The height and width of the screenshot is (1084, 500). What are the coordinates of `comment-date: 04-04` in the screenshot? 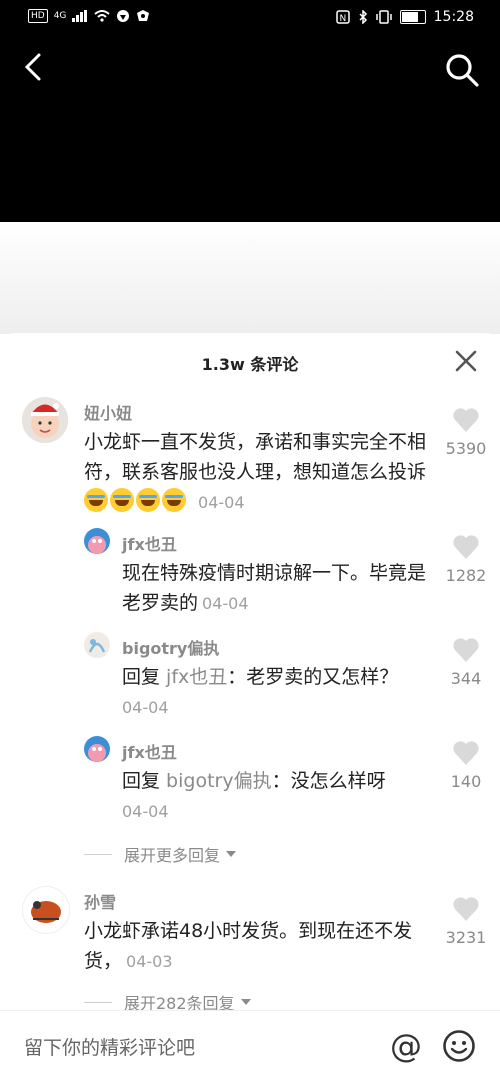 It's located at (221, 502).